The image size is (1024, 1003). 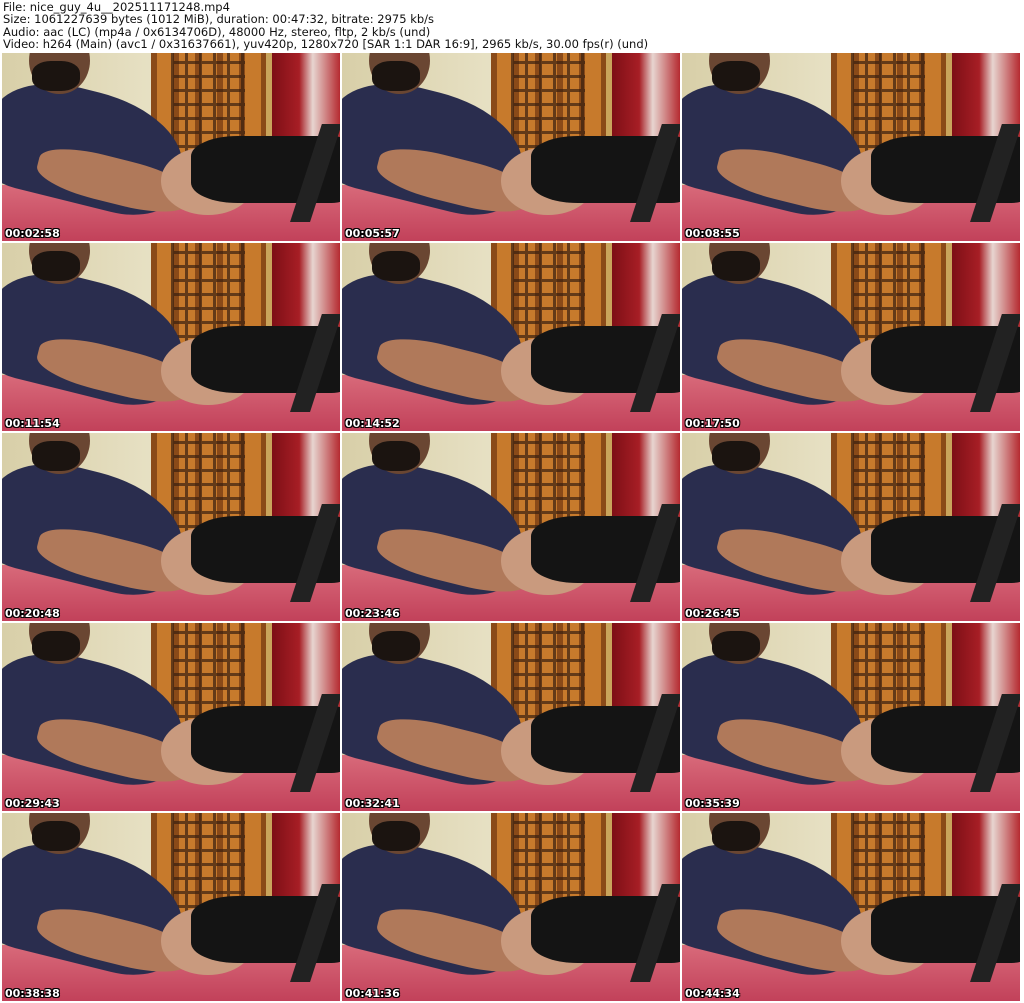 I want to click on thumbnail-timestamp: 00:14:52, so click(x=372, y=423).